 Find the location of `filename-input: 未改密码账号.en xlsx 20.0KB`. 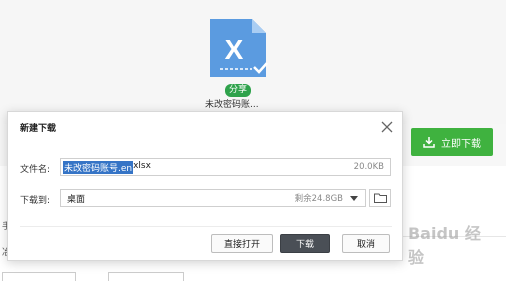

filename-input: 未改密码账号.en xlsx 20.0KB is located at coordinates (225, 167).